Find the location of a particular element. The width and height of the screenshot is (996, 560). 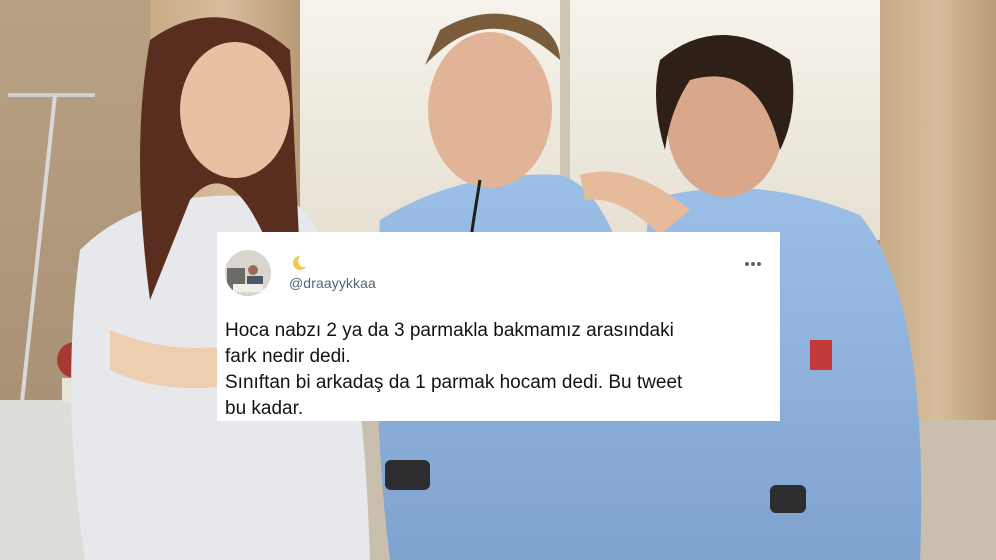

tweet-text-line: fark nedir dedi. is located at coordinates (288, 356).